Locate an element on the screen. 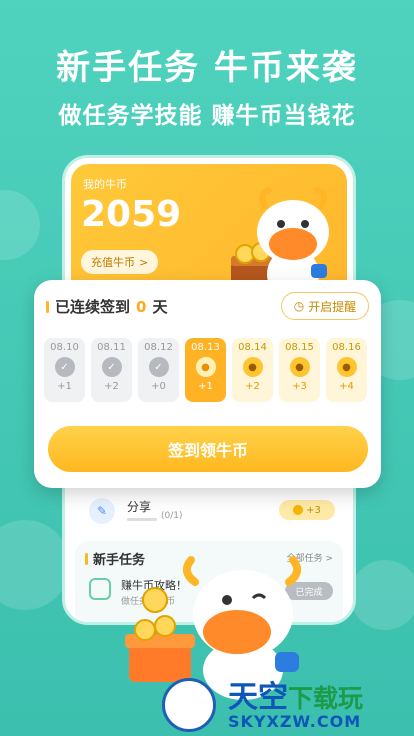 The image size is (414, 736). watermark-brand-b: 下载玩 is located at coordinates (326, 698).